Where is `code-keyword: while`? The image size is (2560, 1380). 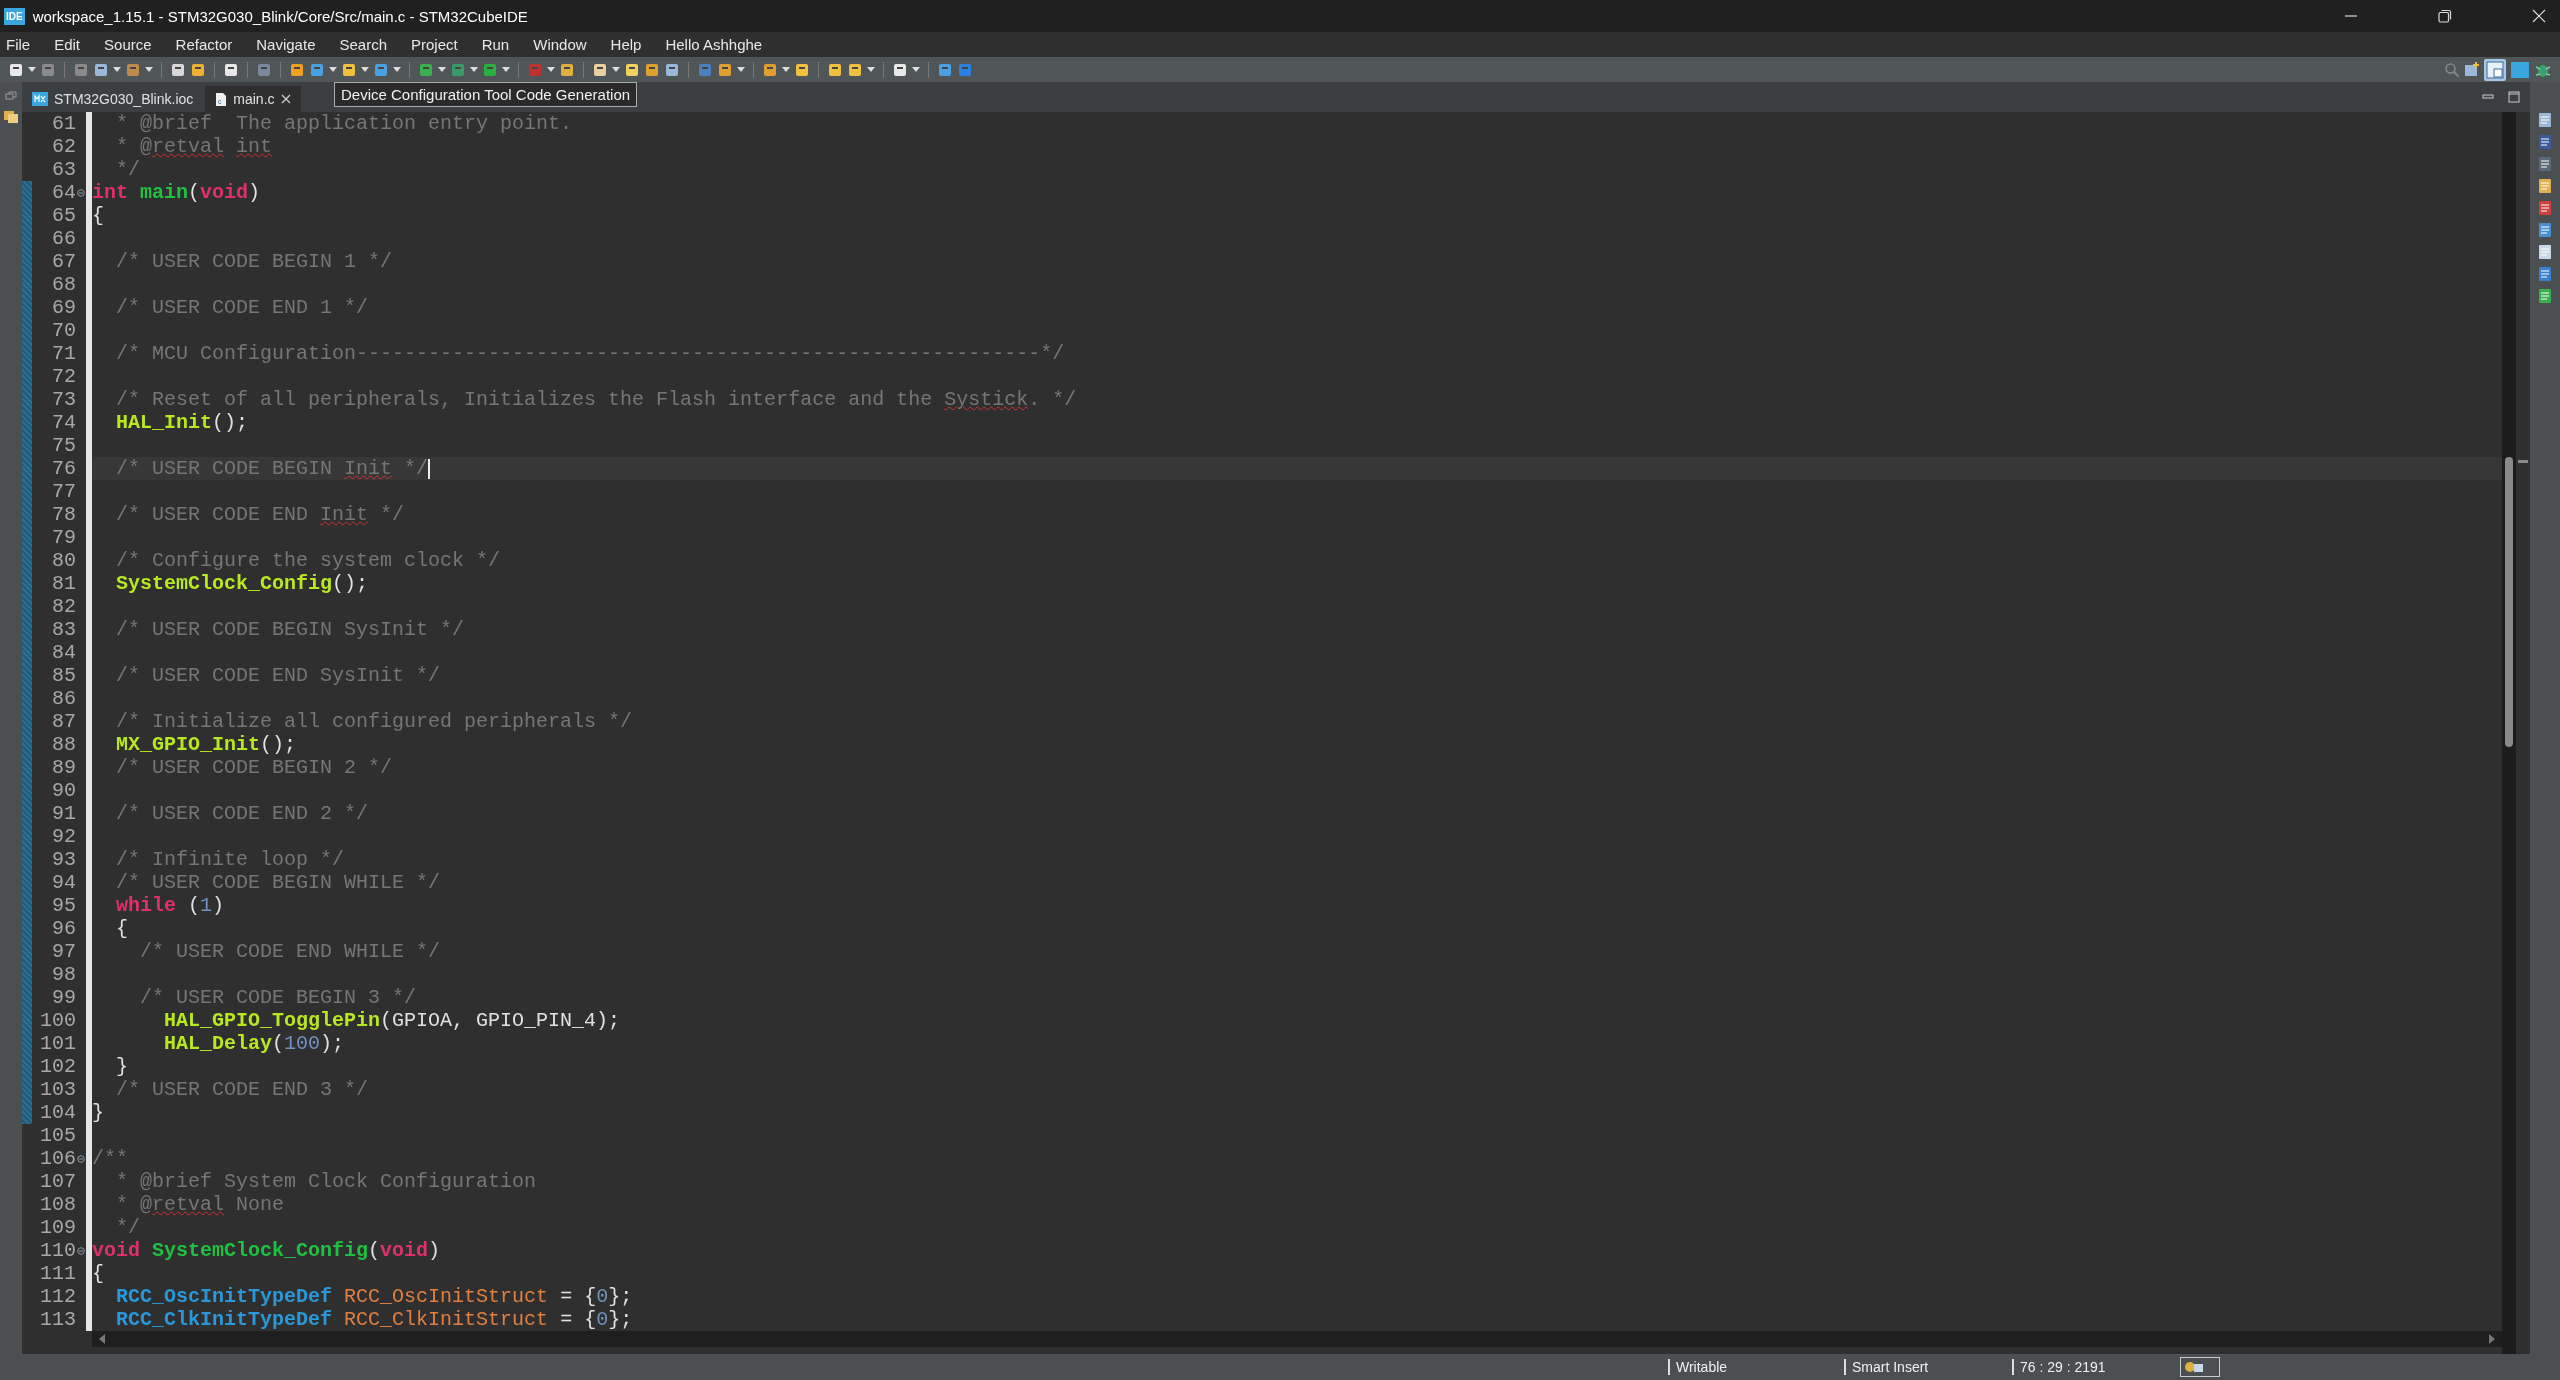
code-keyword: while is located at coordinates (146, 905).